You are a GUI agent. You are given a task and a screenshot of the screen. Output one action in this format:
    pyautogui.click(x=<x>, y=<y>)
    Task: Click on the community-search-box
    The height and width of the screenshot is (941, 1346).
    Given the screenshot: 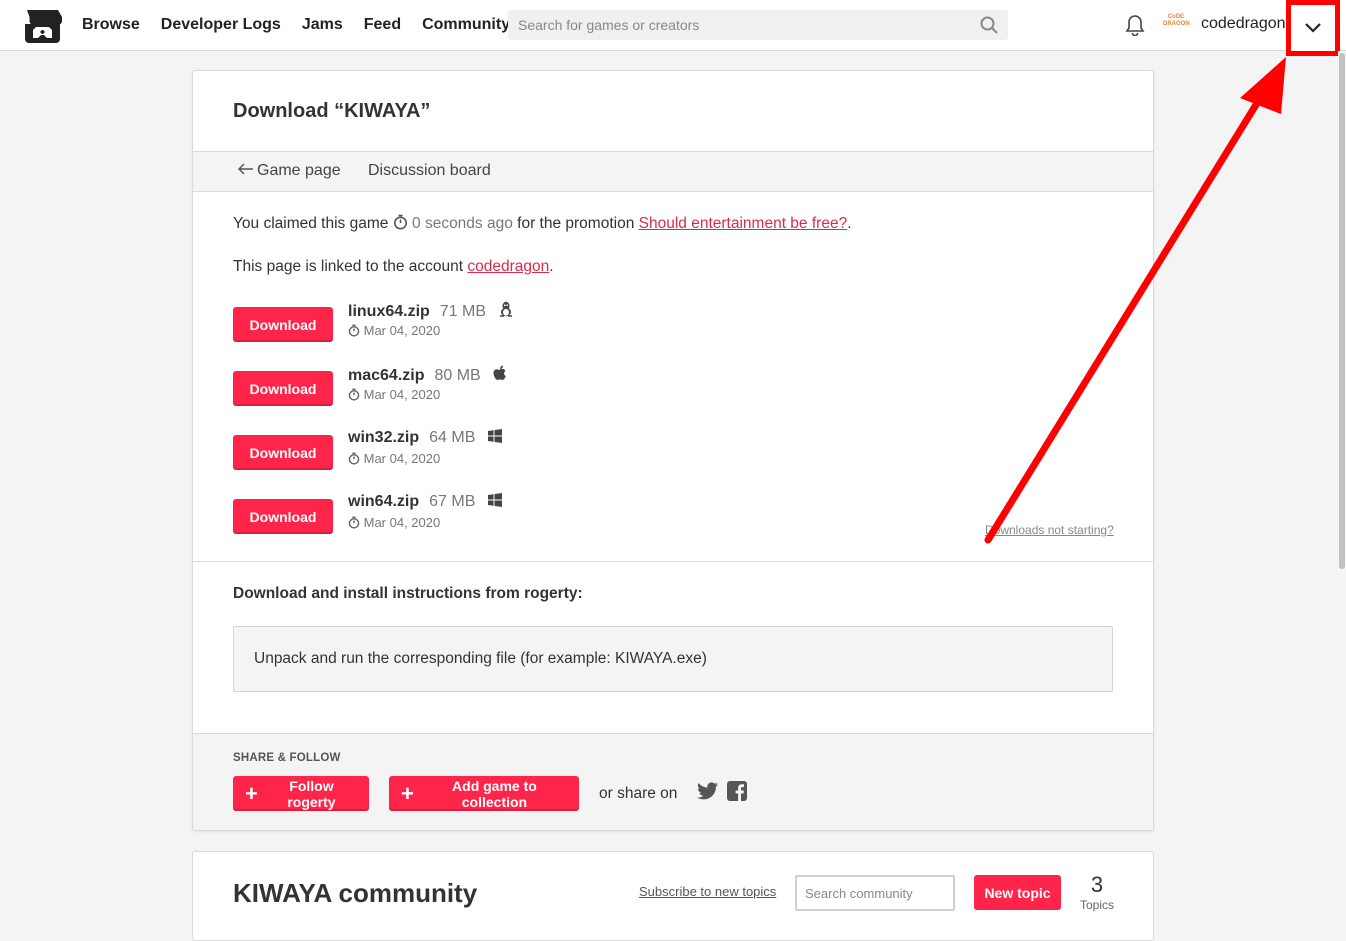 What is the action you would take?
    pyautogui.click(x=875, y=893)
    